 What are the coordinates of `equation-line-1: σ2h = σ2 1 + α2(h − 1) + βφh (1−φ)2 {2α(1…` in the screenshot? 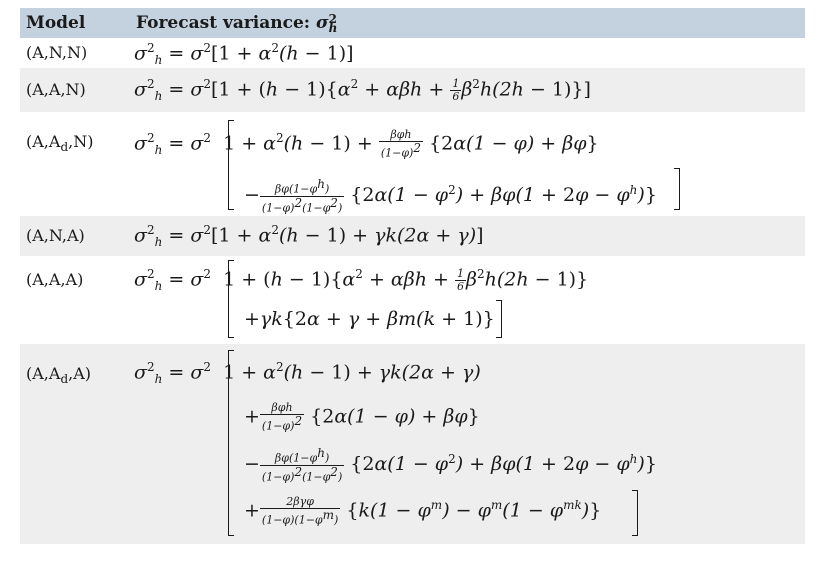 It's located at (366, 144).